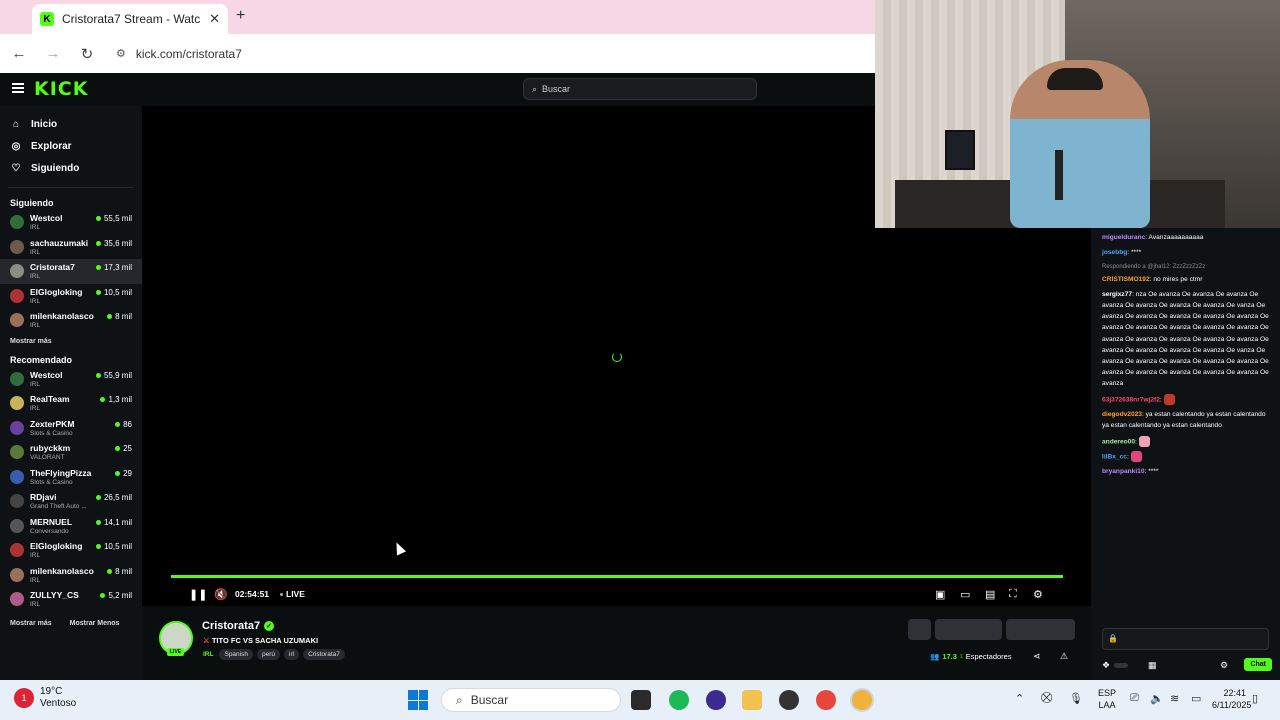  Describe the element at coordinates (130, 19) in the screenshot. I see `browser-tab: K Cristorata7 Stream - Watch Live ✕` at that location.